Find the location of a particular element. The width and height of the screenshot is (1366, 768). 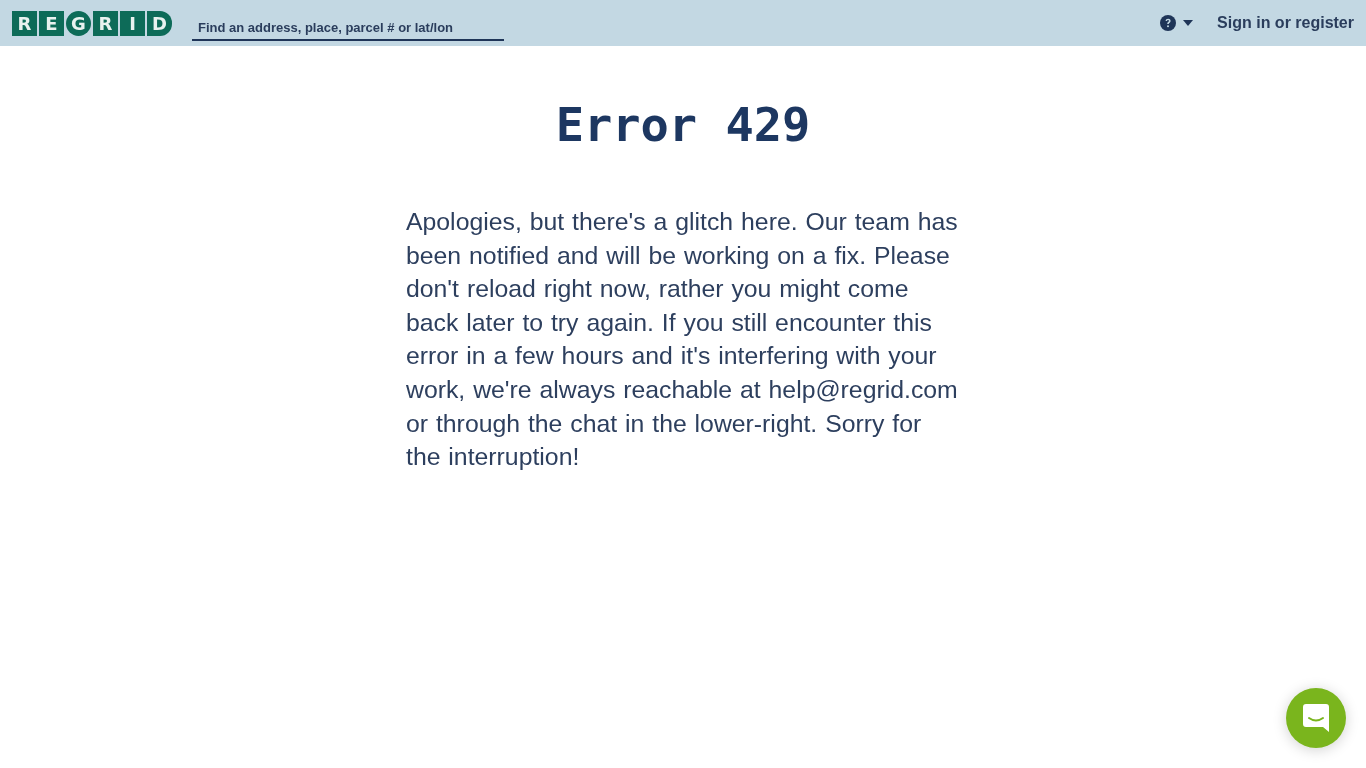

chat-bubble-icon is located at coordinates (1316, 718).